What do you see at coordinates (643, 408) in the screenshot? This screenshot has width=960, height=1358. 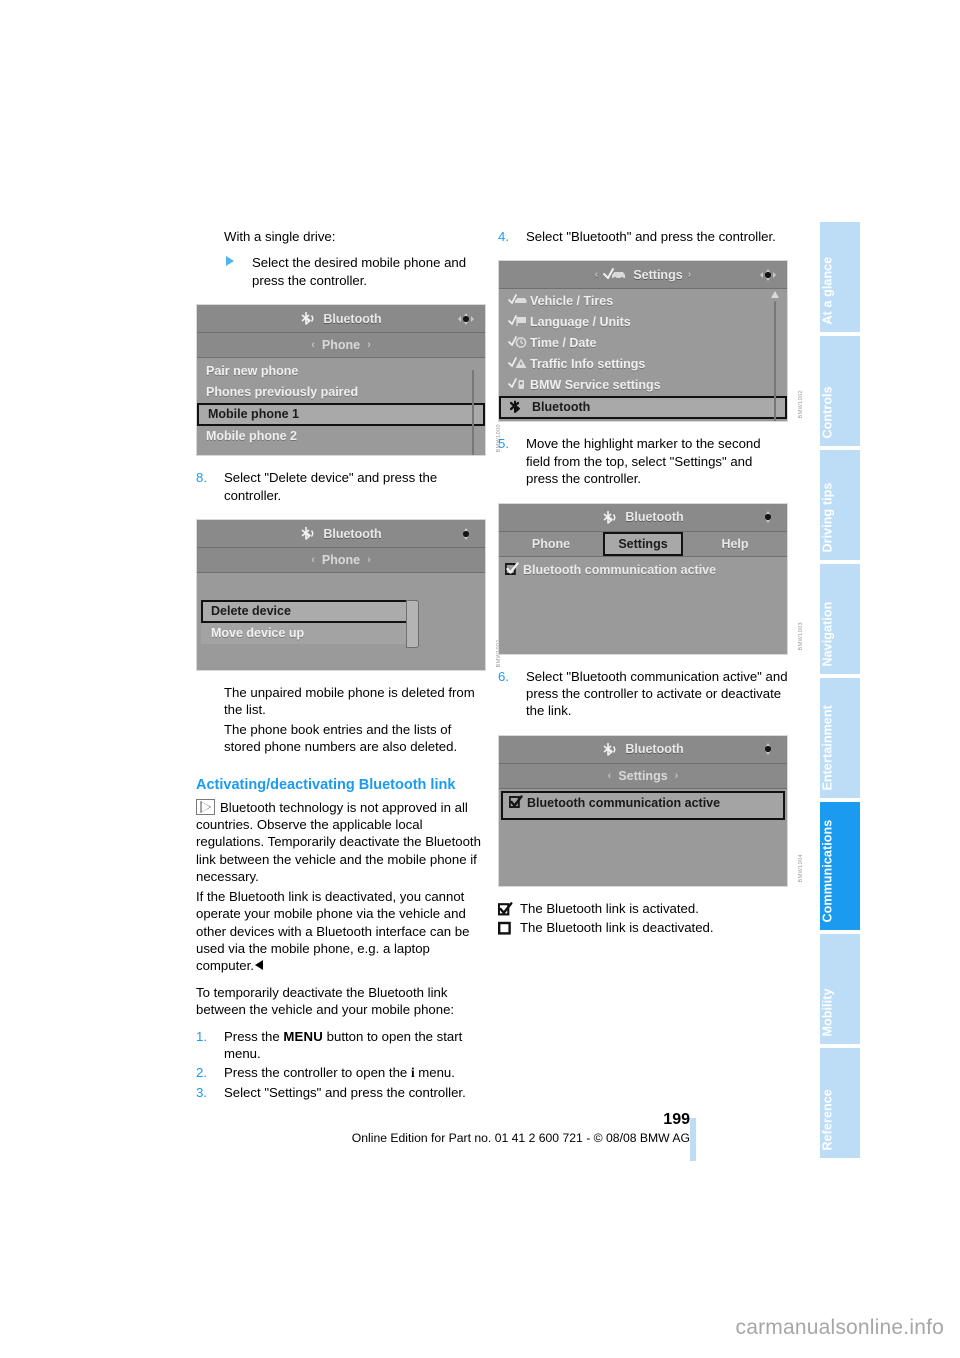 I see `list-item-bluetooth-selected: Bluetooth` at bounding box center [643, 408].